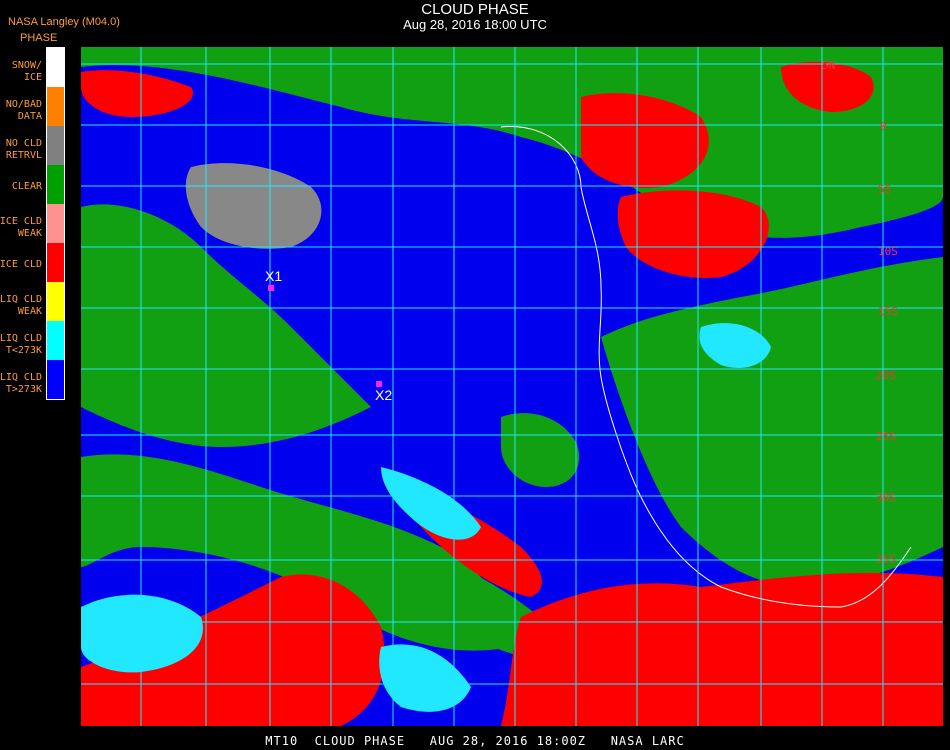 Image resolution: width=950 pixels, height=750 pixels. Describe the element at coordinates (55, 301) in the screenshot. I see `legend-swatch-liq-weak` at that location.